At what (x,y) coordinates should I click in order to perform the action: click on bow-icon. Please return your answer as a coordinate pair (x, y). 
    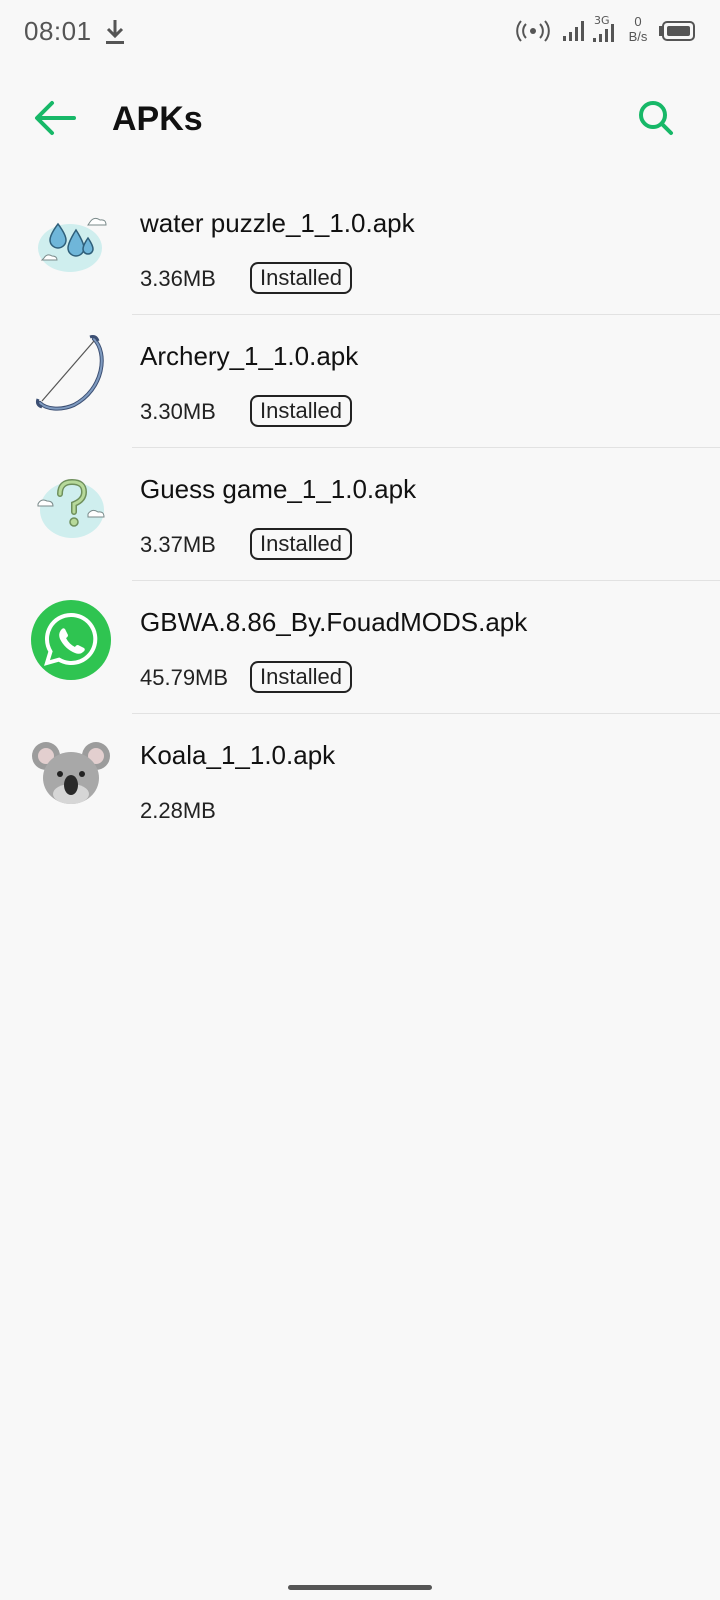
    Looking at the image, I should click on (70, 373).